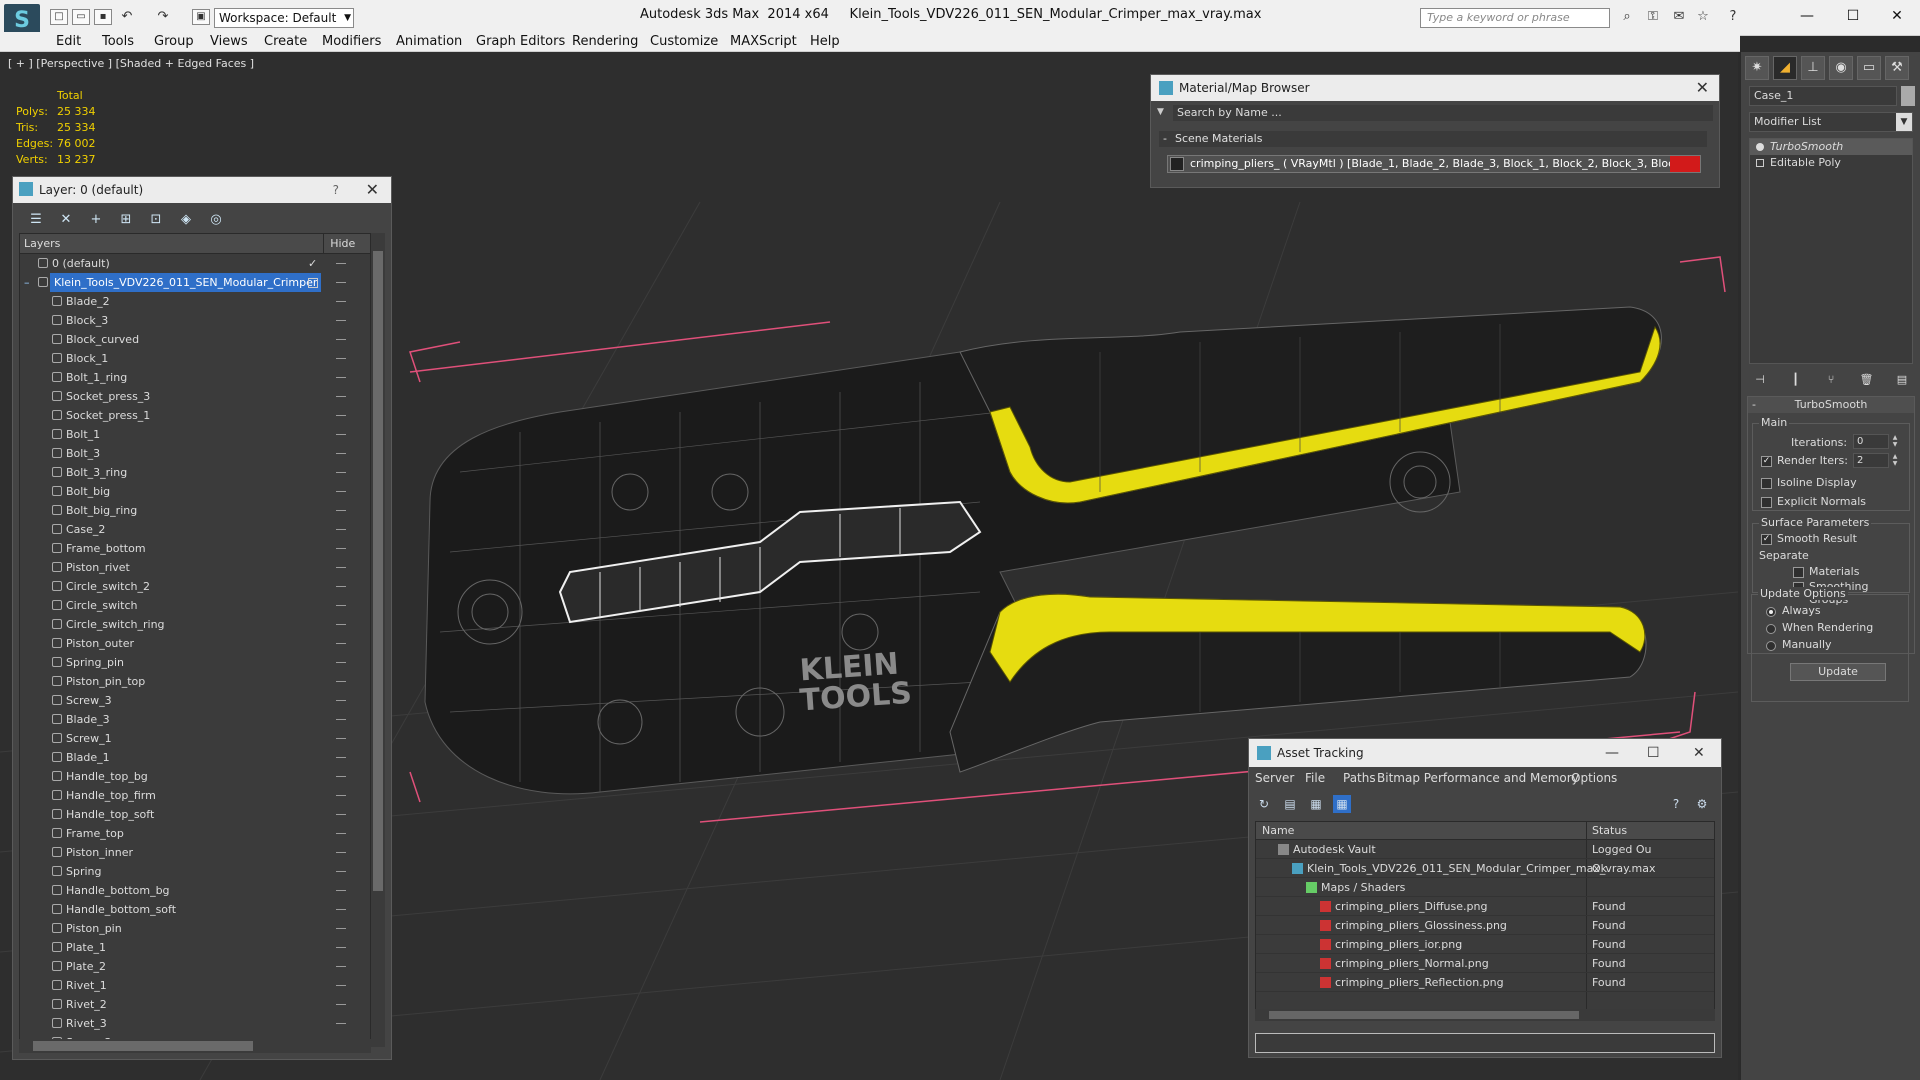 This screenshot has height=1080, width=1920. Describe the element at coordinates (195, 909) in the screenshot. I see `layer-object-row: Handle_bottom_soft` at that location.